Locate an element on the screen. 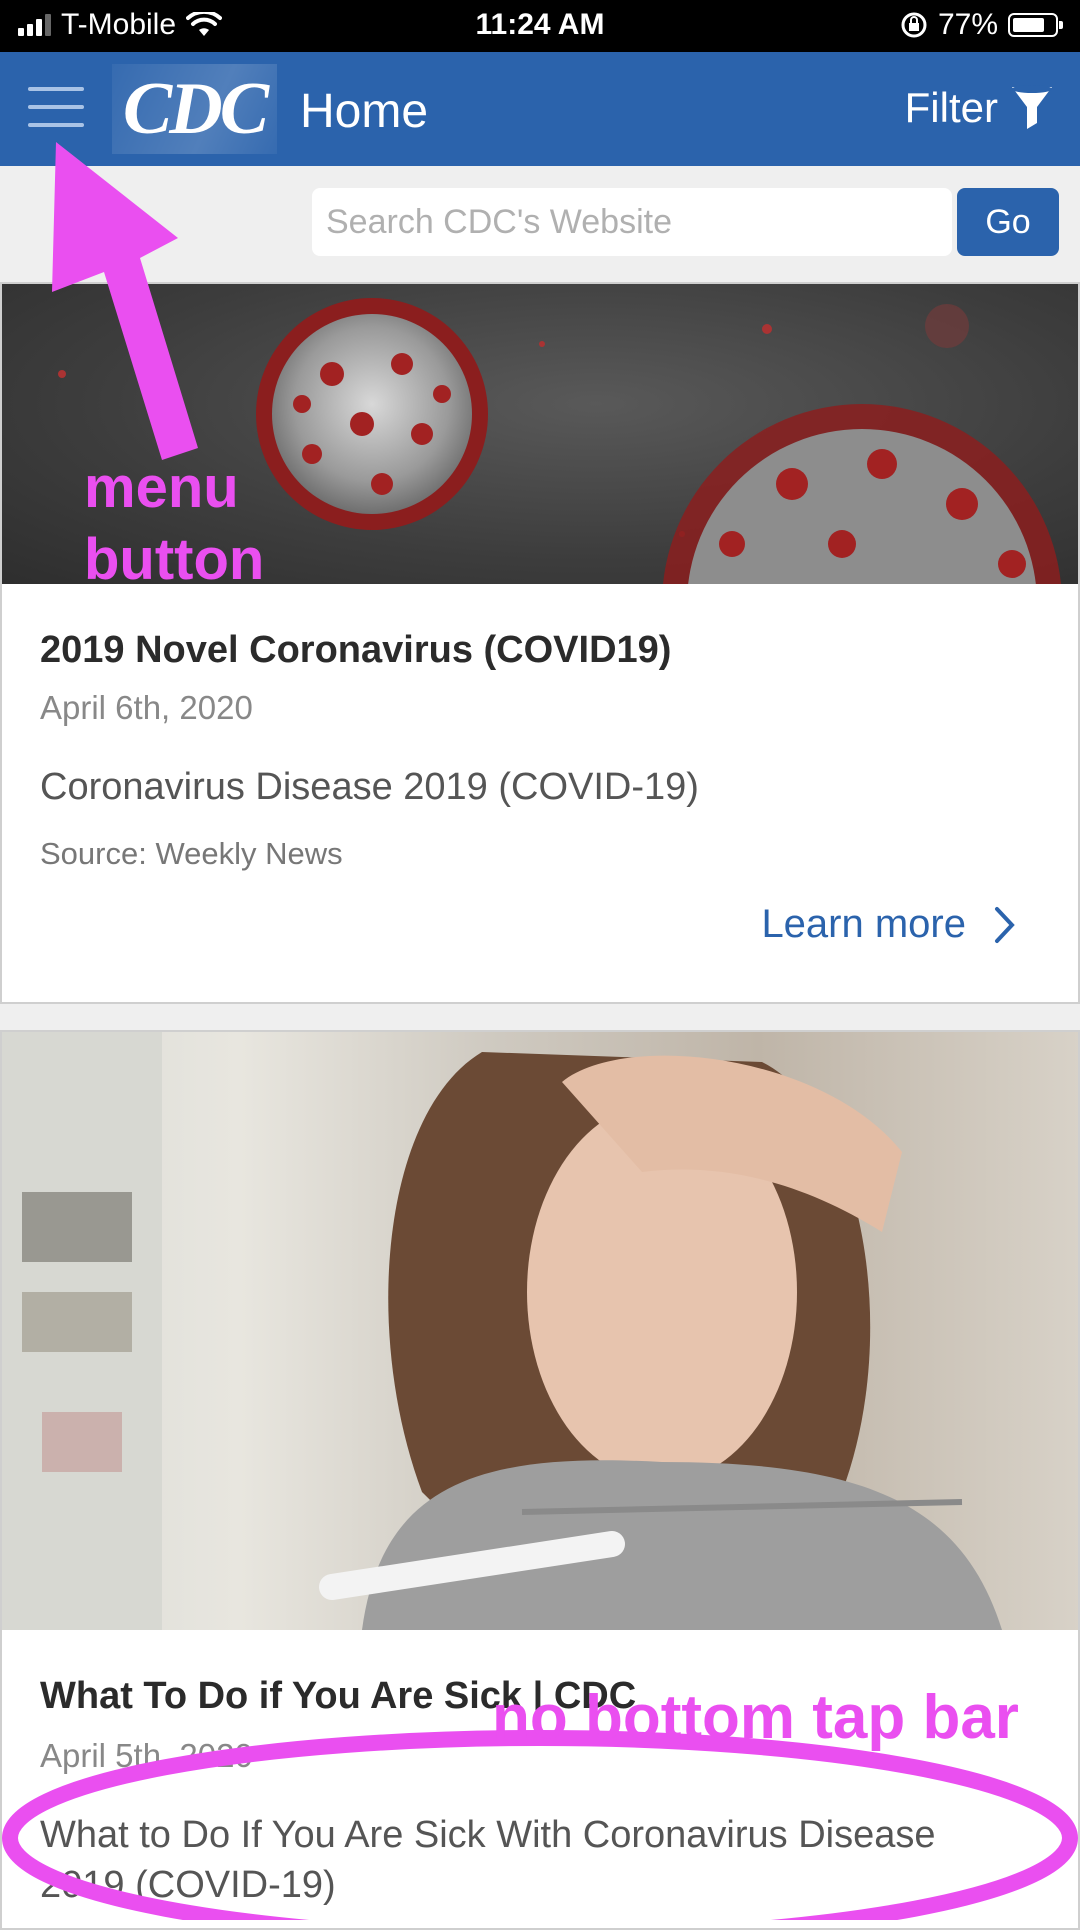 This screenshot has height=1930, width=1080. orientation-lock-icon is located at coordinates (914, 25).